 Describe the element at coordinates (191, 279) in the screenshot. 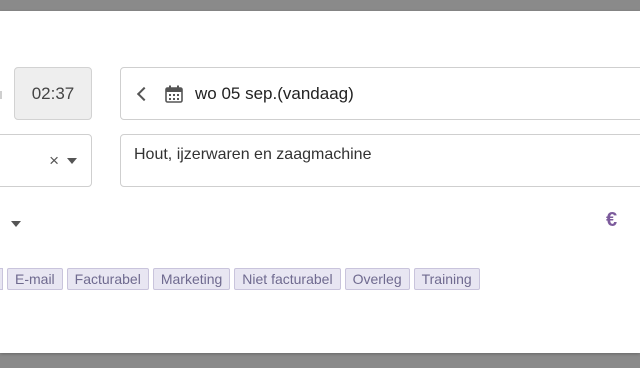

I see `tag-marketing: Marketing` at that location.